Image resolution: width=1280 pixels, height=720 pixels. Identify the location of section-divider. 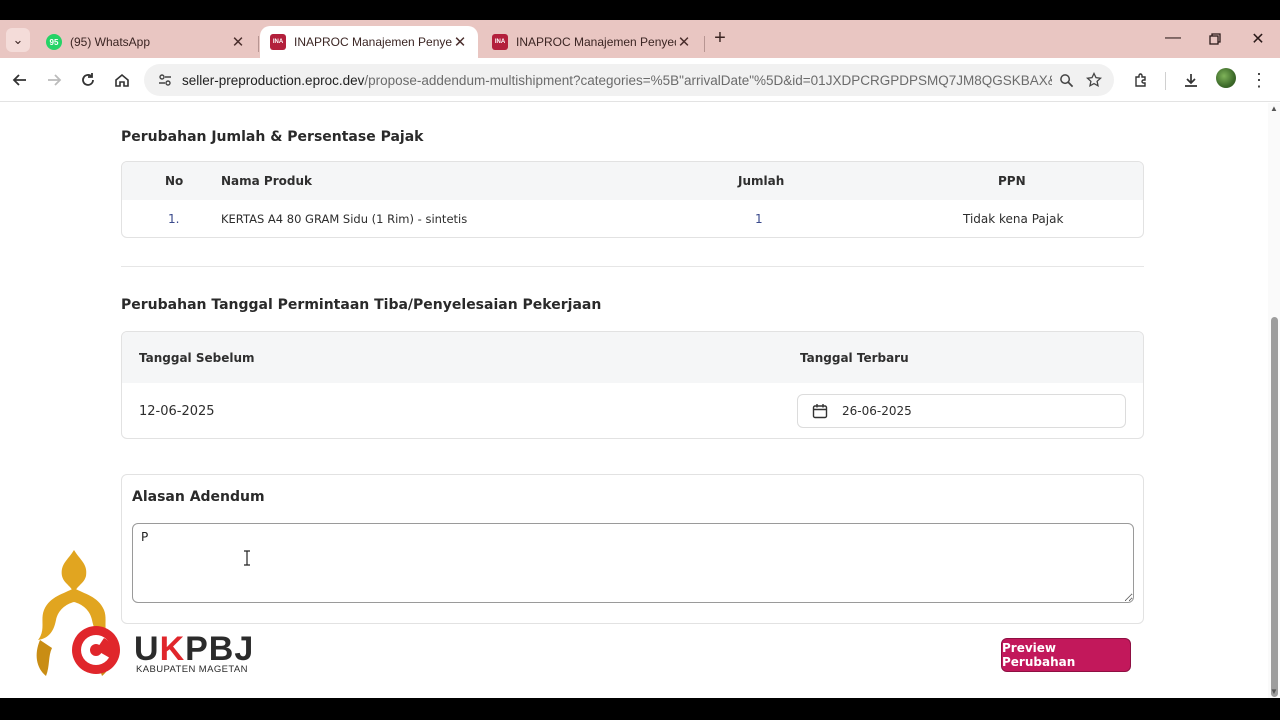
(632, 266).